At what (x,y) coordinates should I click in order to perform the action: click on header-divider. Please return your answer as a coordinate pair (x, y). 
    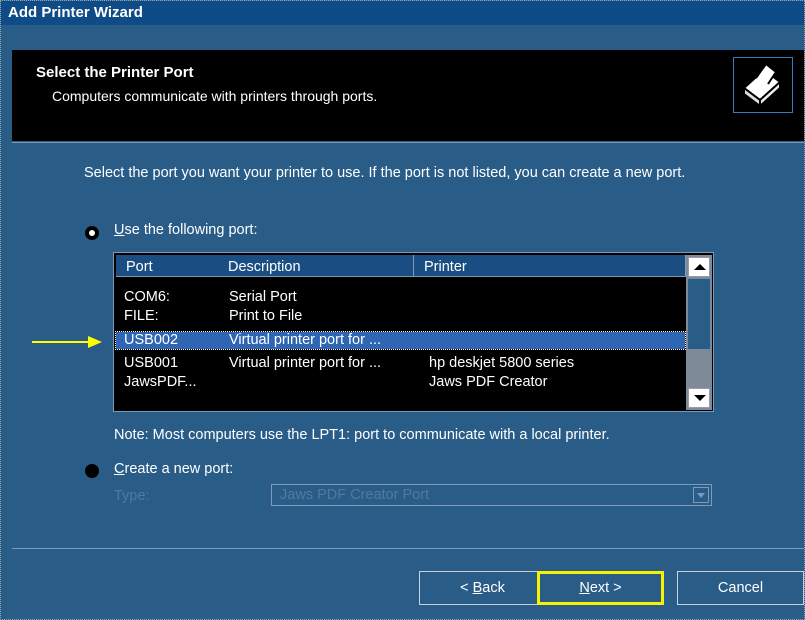
    Looking at the image, I should click on (408, 142).